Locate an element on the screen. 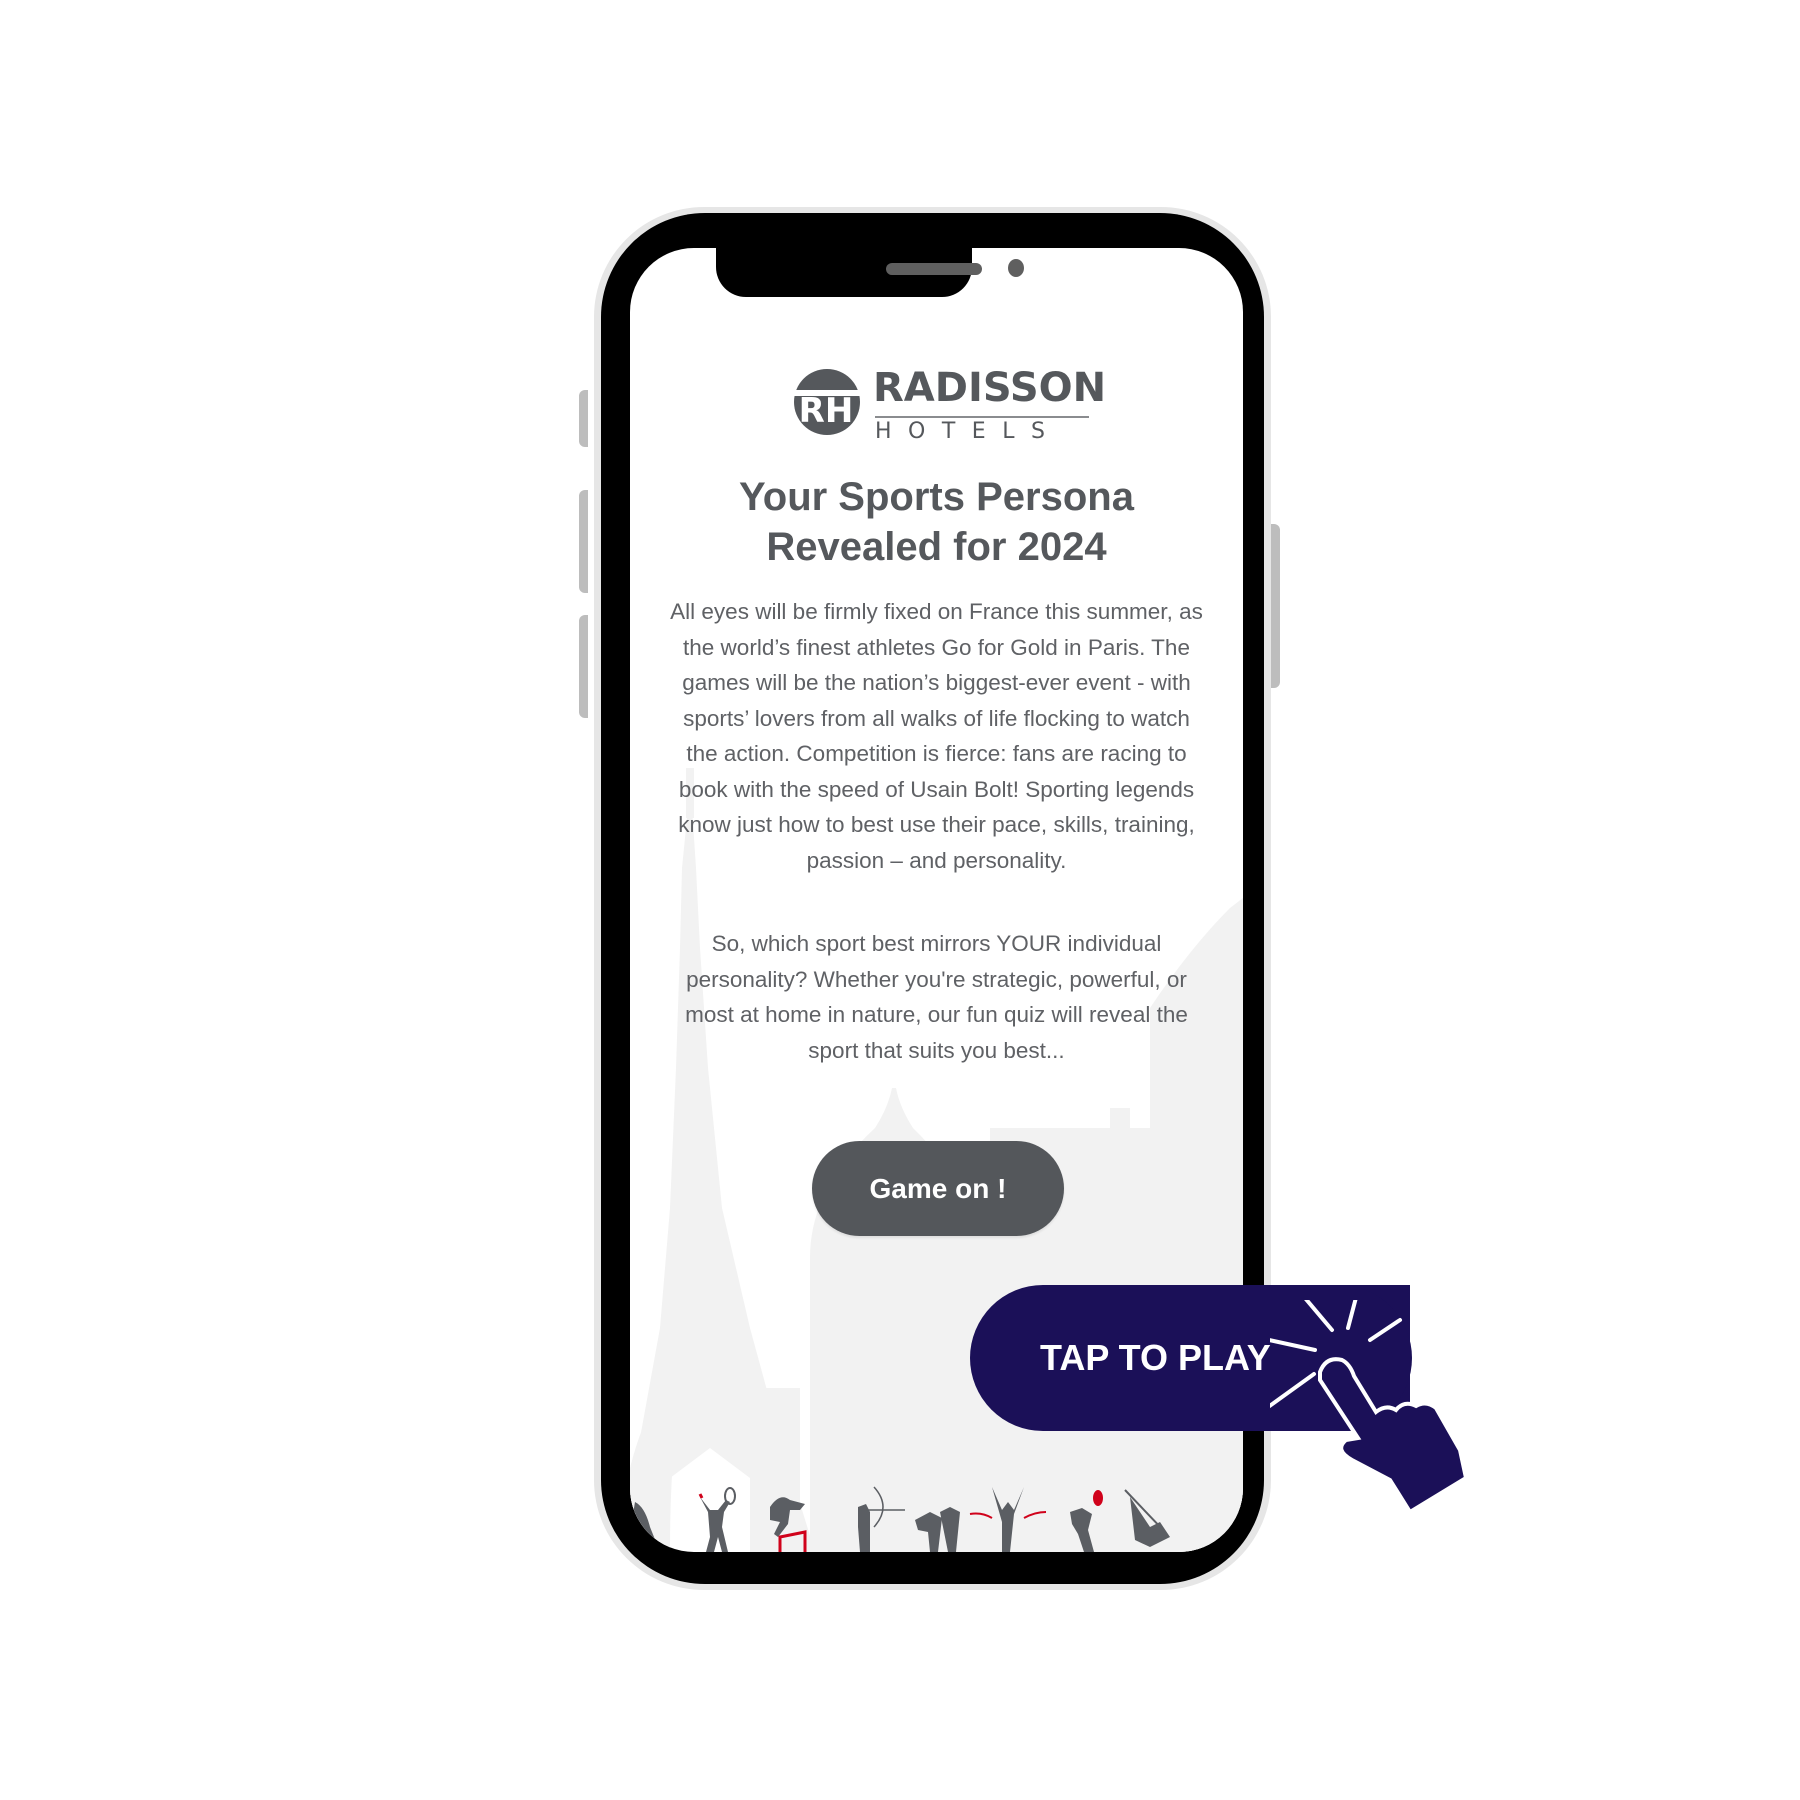 This screenshot has height=1800, width=1800. game-on-button: Game on ! is located at coordinates (938, 1188).